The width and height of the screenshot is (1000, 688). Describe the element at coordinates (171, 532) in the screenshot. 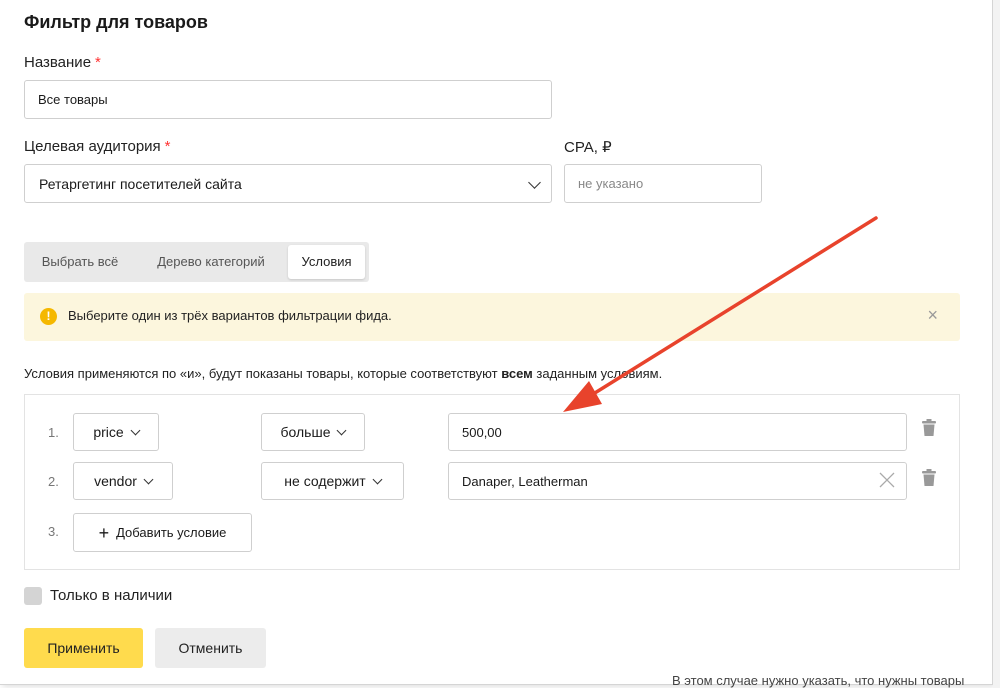

I see `add-condition-label: Добавить условие` at that location.